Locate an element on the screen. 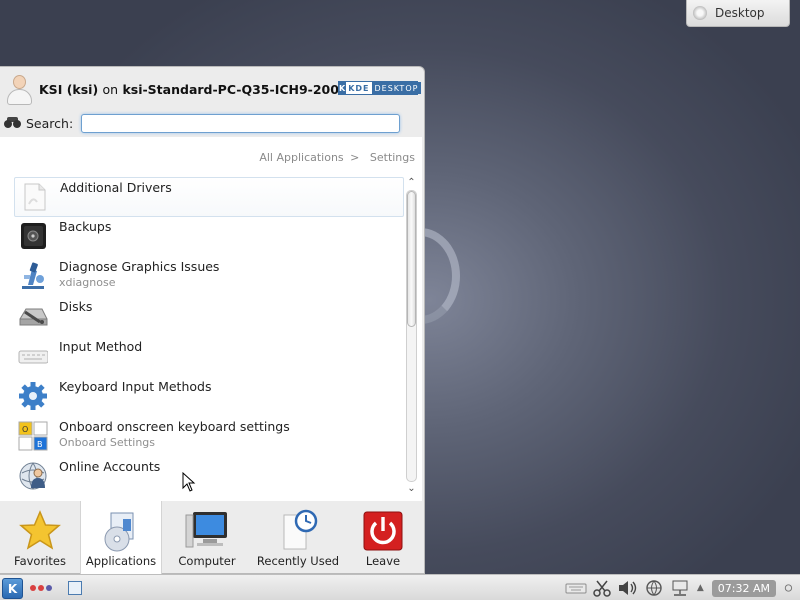 This screenshot has height=600, width=800. app-name: Diagnose Graphics Issues is located at coordinates (139, 266).